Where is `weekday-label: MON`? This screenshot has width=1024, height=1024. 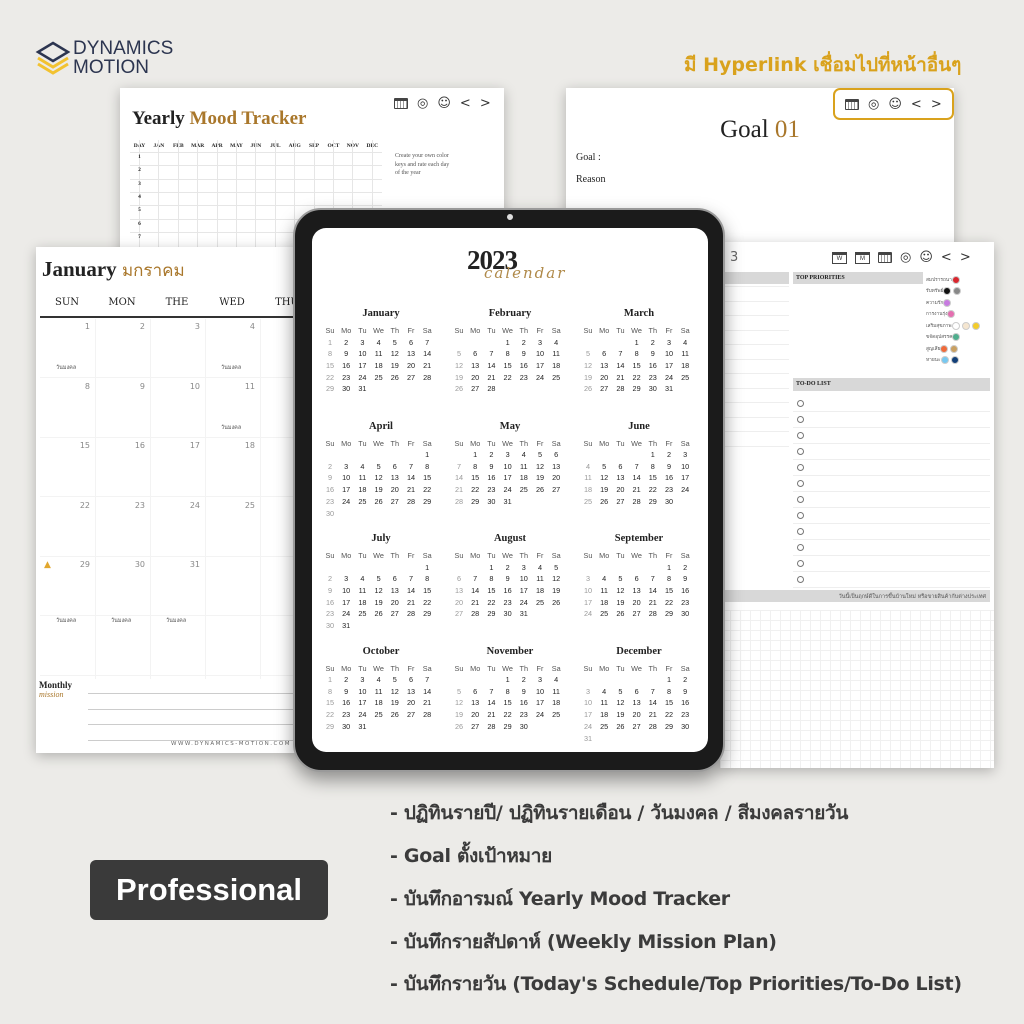 weekday-label: MON is located at coordinates (122, 302).